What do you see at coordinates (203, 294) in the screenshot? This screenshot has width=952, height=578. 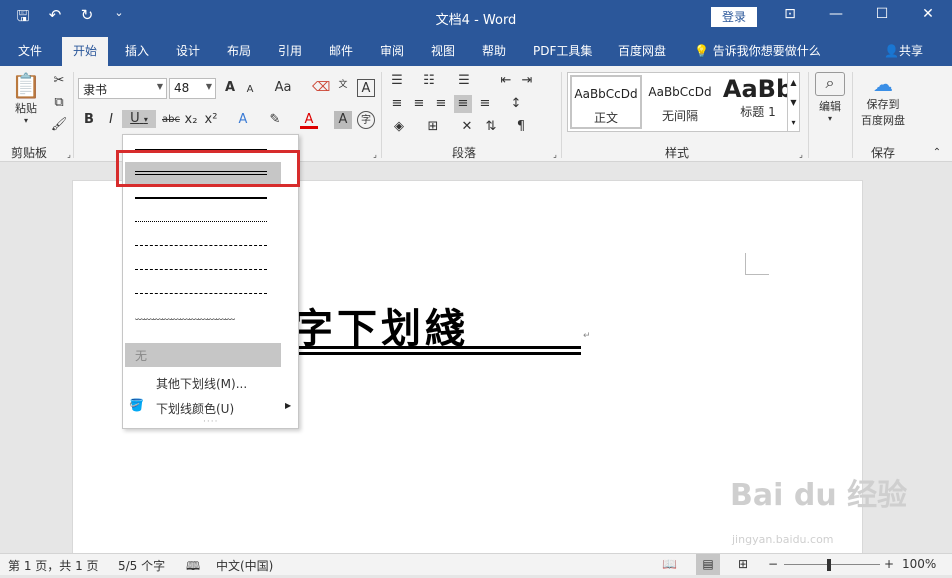 I see `underline-option-dash-dot-dot` at bounding box center [203, 294].